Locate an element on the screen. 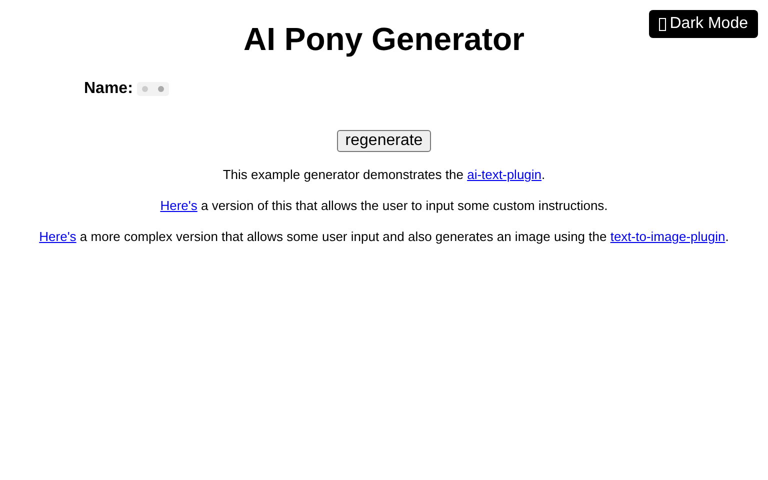 Image resolution: width=768 pixels, height=480 pixels. page-title: AI Pony Generator is located at coordinates (384, 39).